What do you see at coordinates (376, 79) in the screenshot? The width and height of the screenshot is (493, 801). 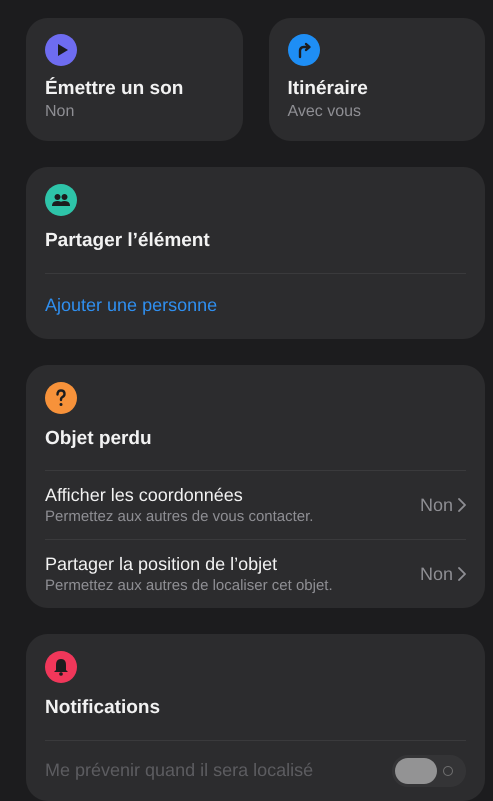 I see `action-tile: Itinéraire Avec vous` at bounding box center [376, 79].